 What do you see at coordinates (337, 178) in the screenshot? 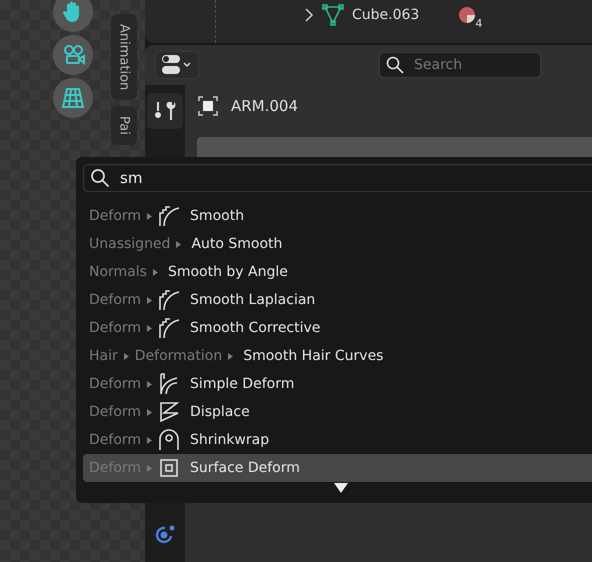
I see `menu-search-field: sm` at bounding box center [337, 178].